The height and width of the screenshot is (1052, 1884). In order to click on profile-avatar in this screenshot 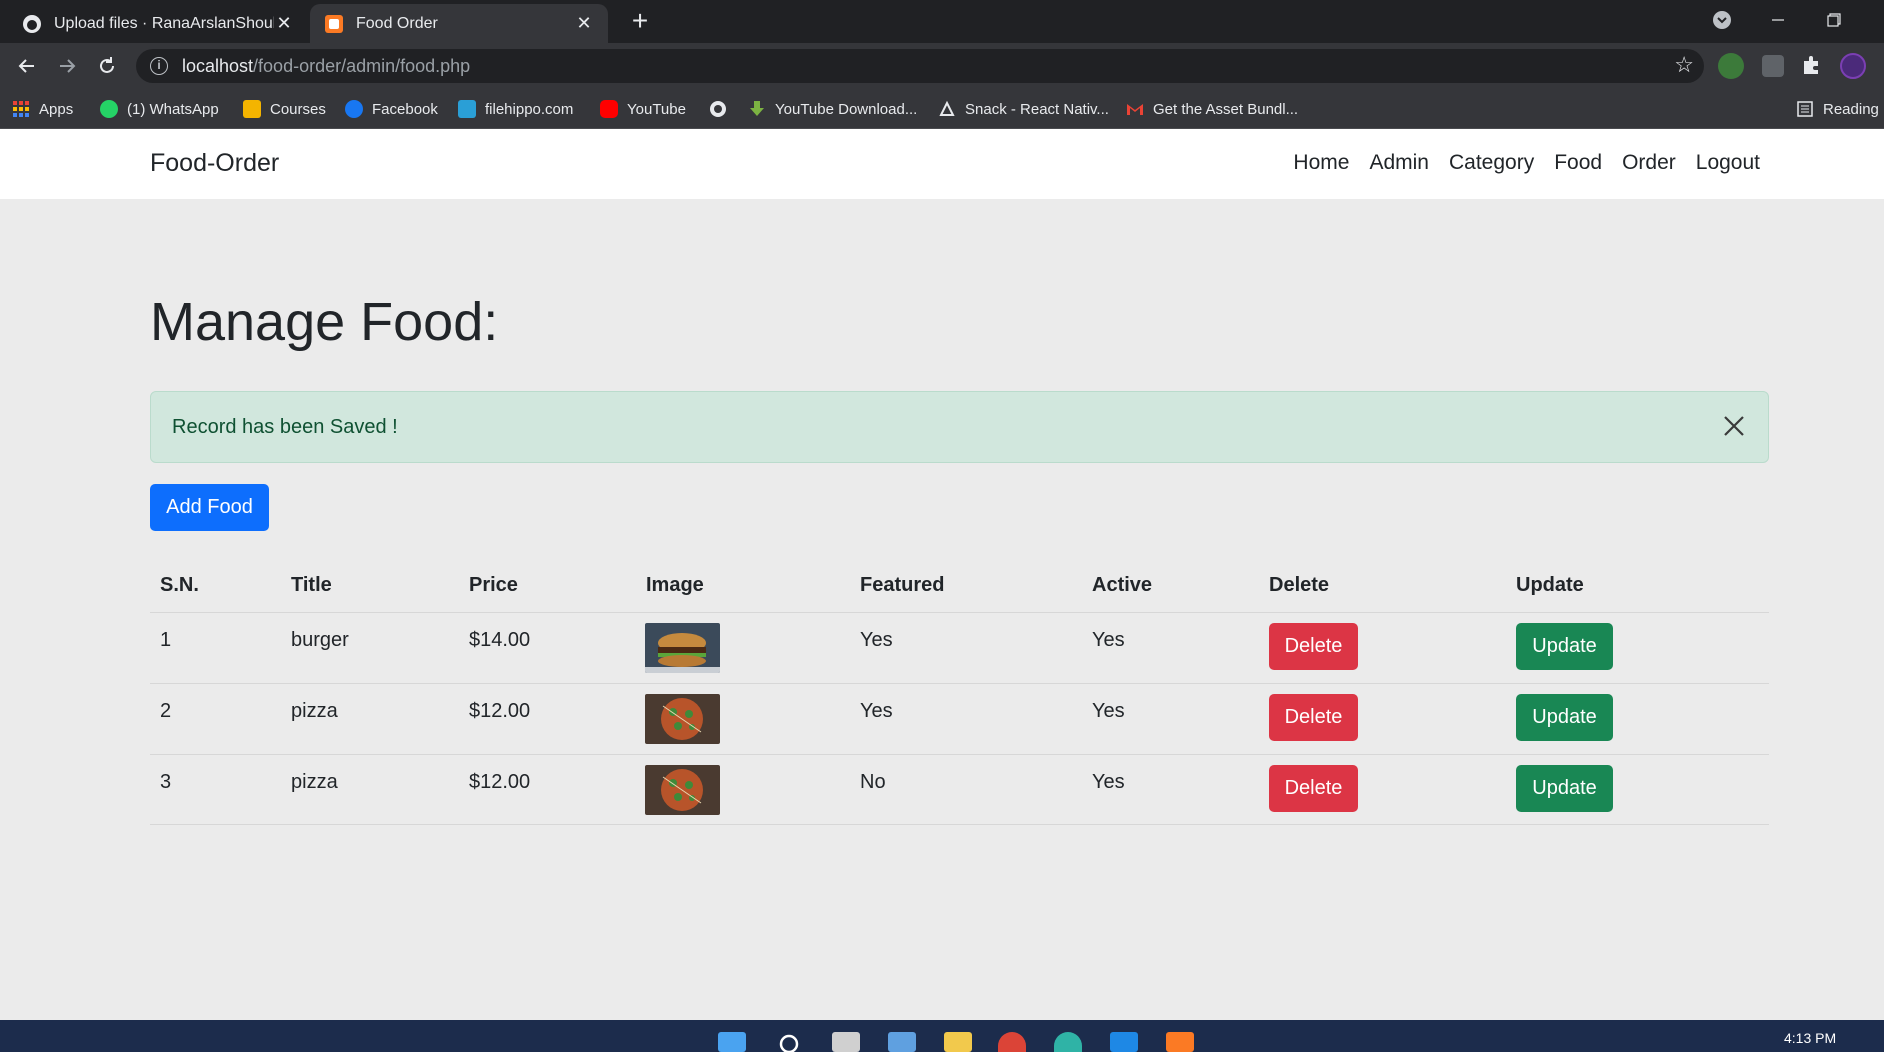, I will do `click(1853, 66)`.